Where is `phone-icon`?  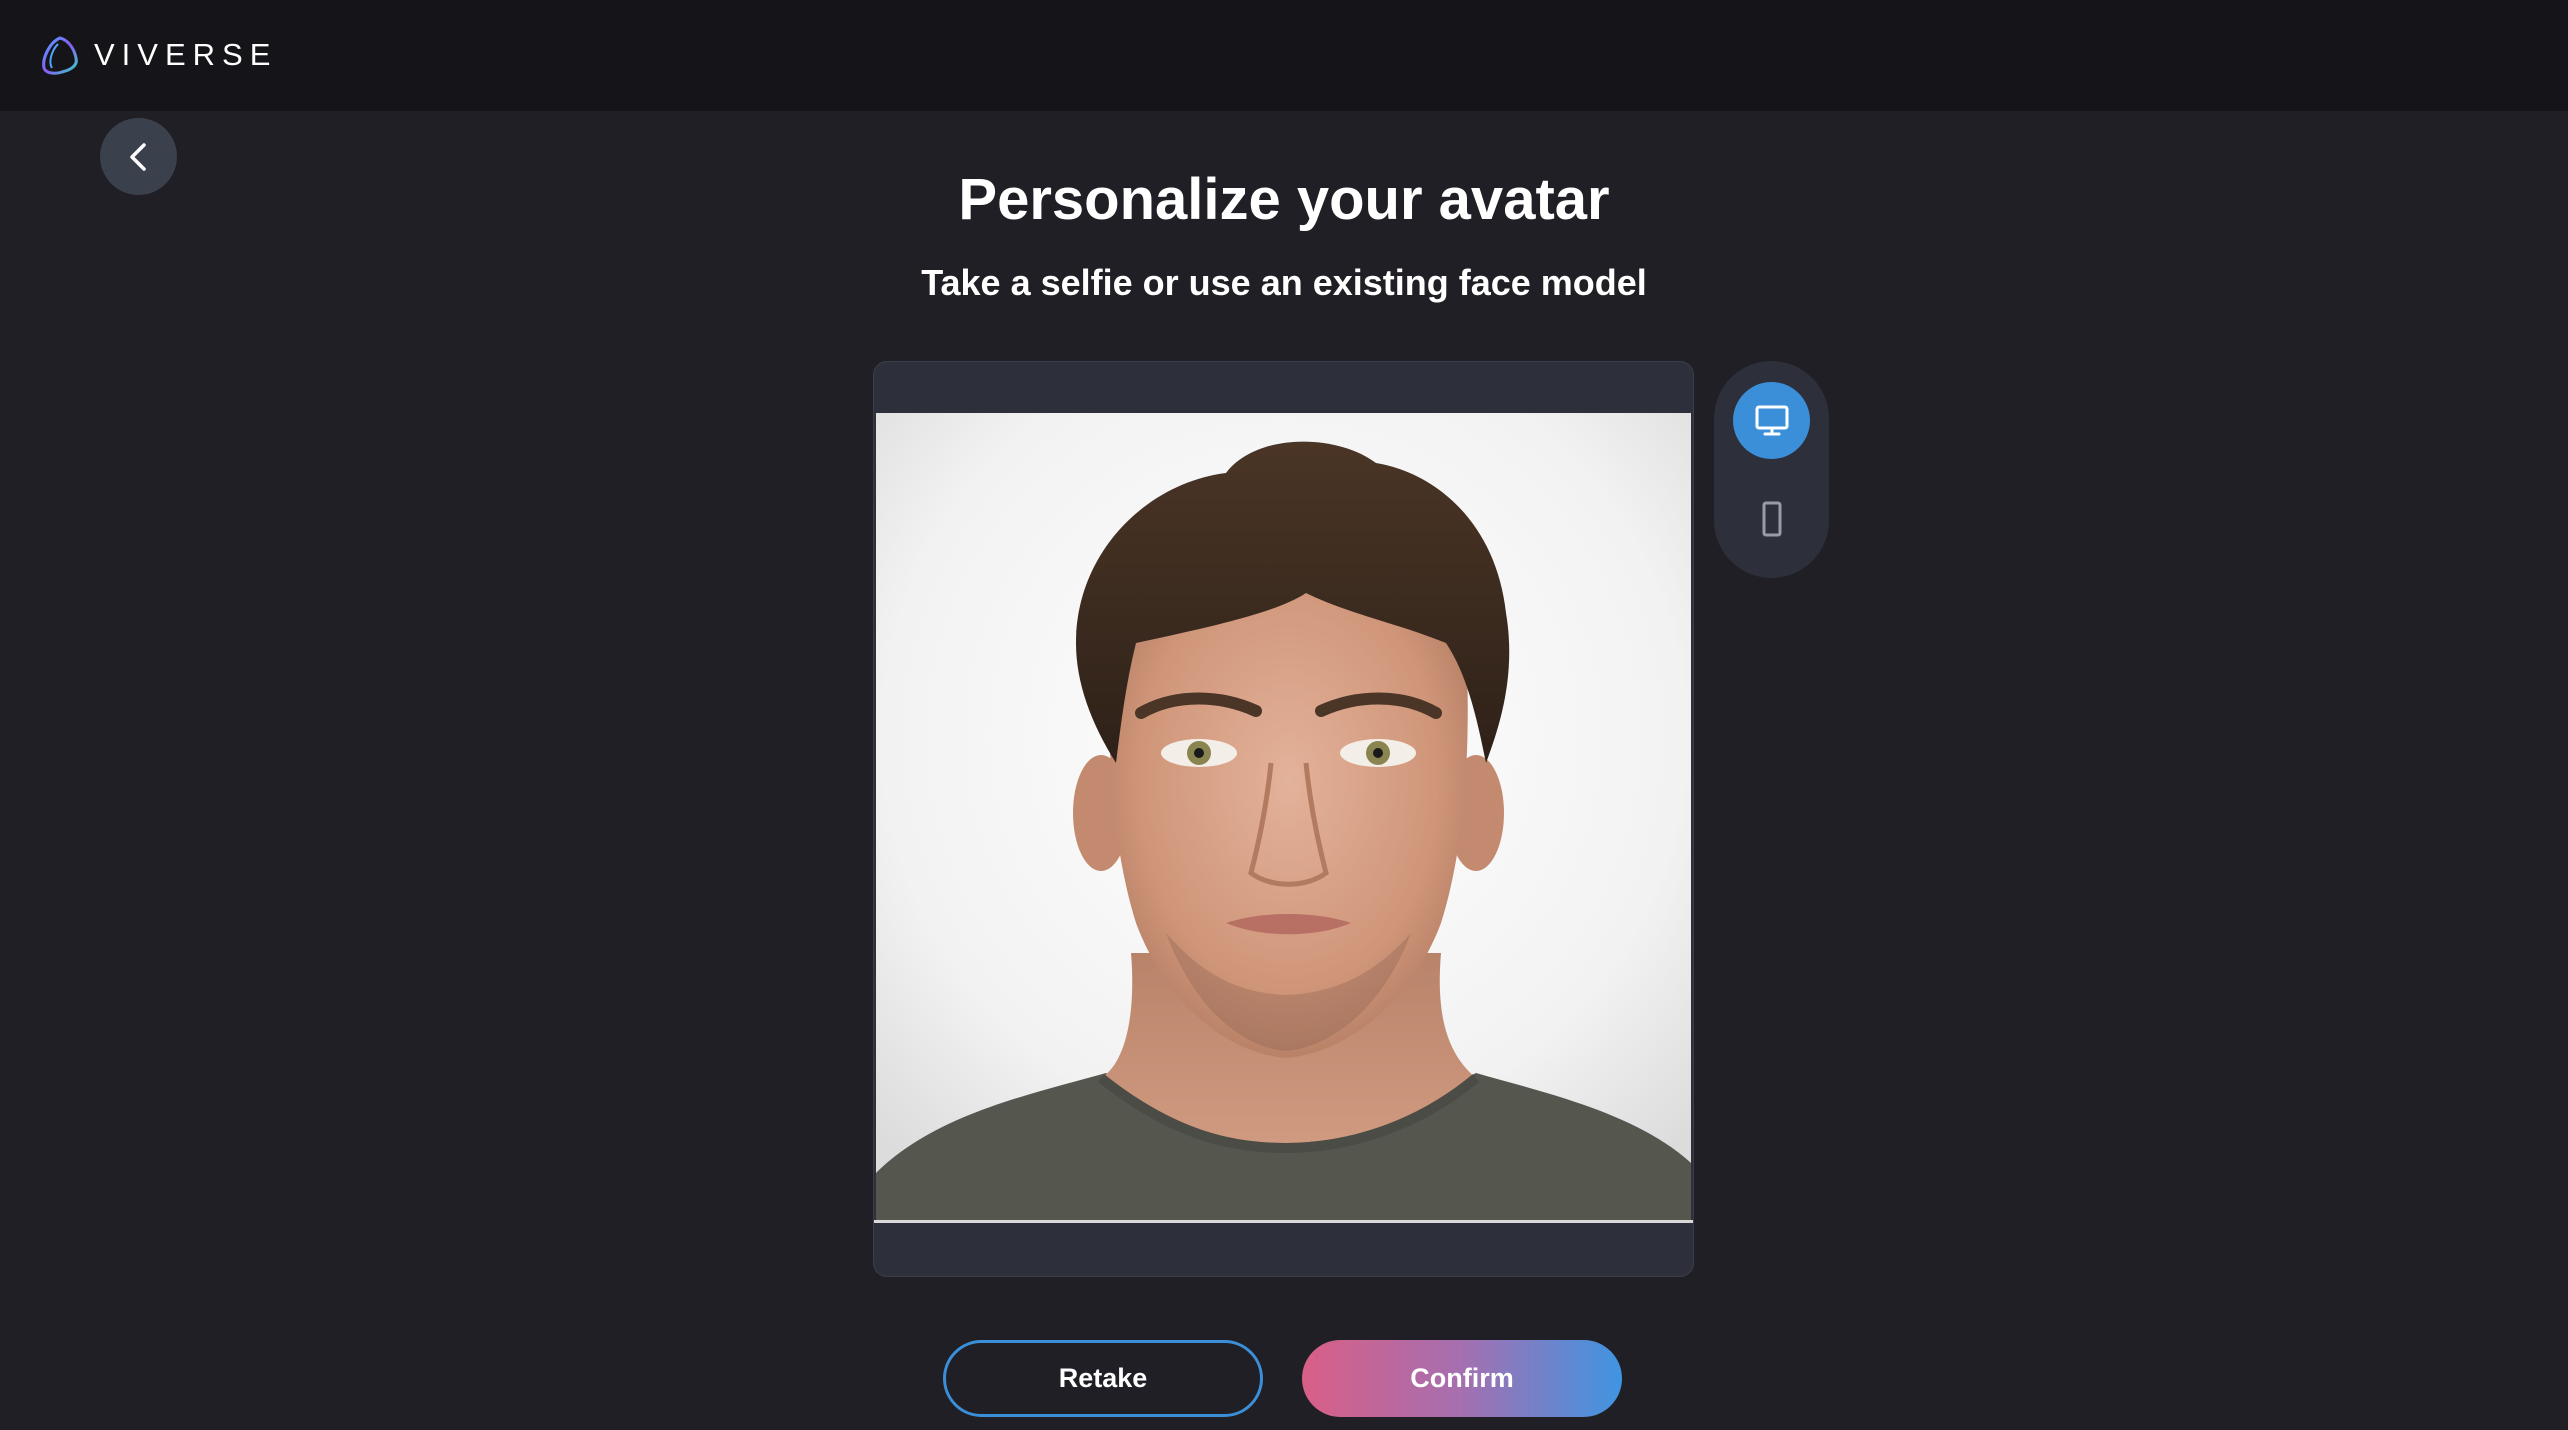
phone-icon is located at coordinates (1771, 518).